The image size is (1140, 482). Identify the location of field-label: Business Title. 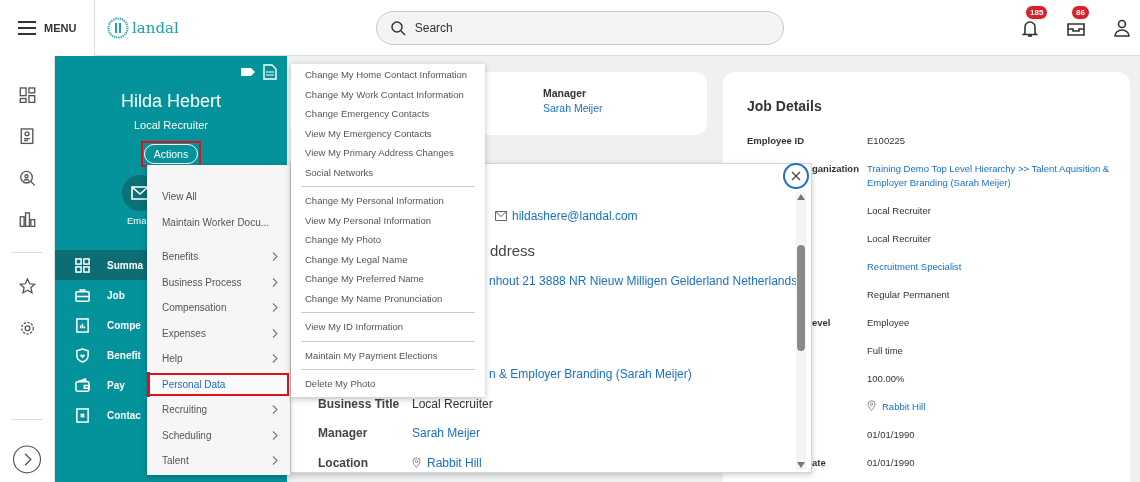
(359, 403).